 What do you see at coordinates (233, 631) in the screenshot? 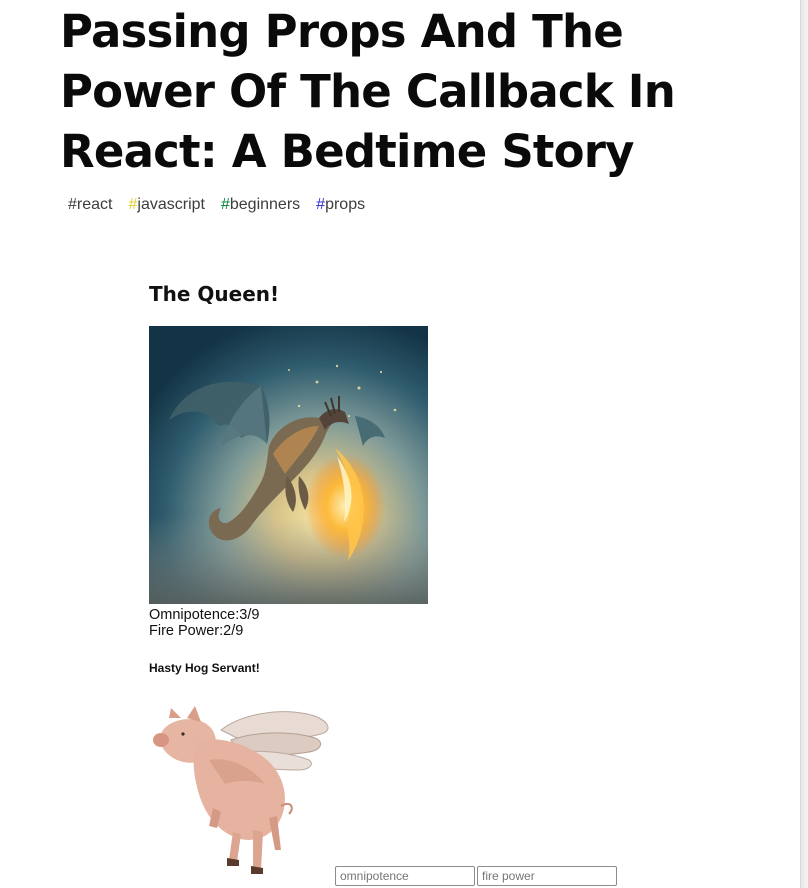
I see `fire-power-value: 2/9` at bounding box center [233, 631].